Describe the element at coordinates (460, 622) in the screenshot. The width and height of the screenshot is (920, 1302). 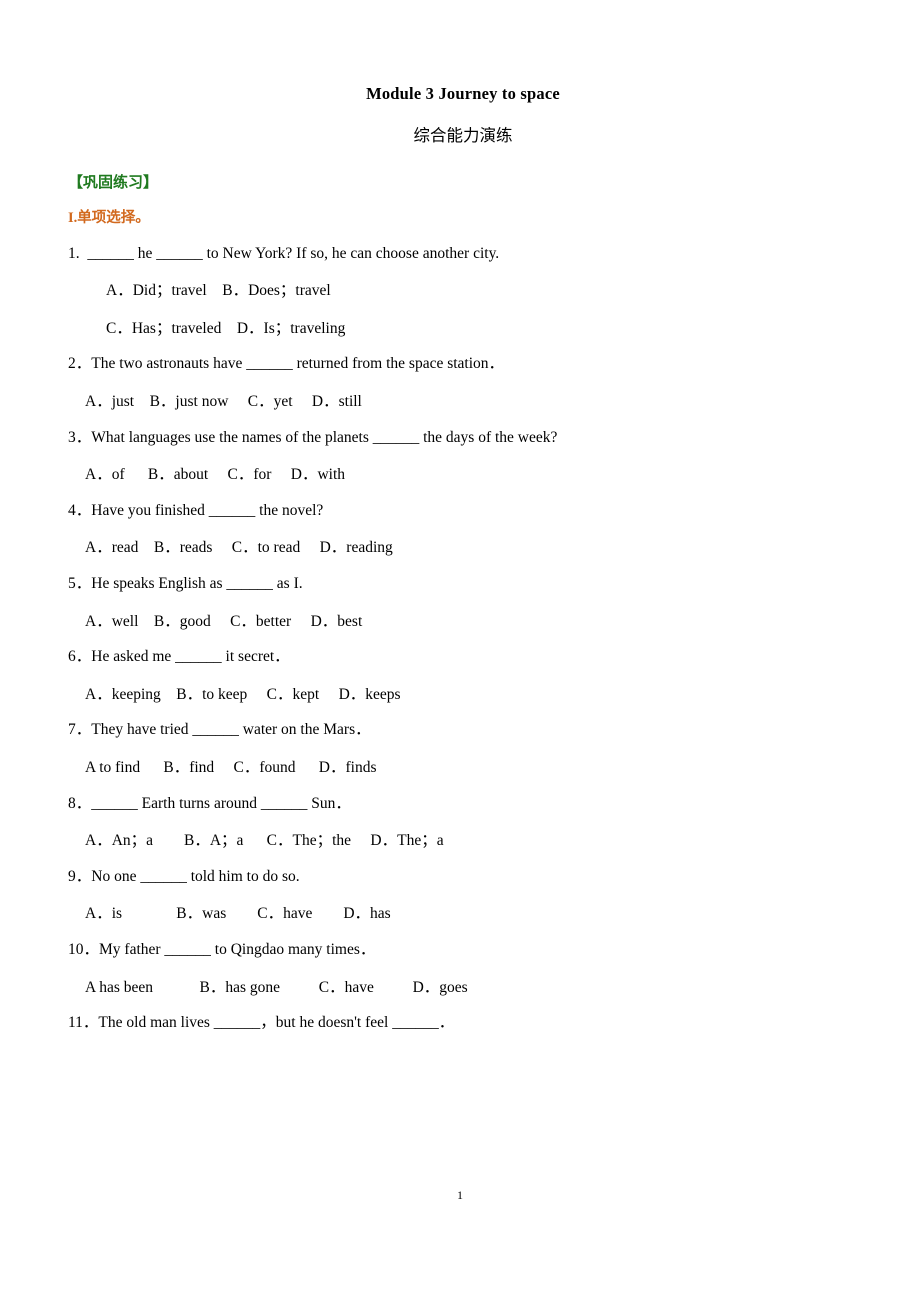
I see `question-options-line: A．well B．good C．better D．best` at that location.